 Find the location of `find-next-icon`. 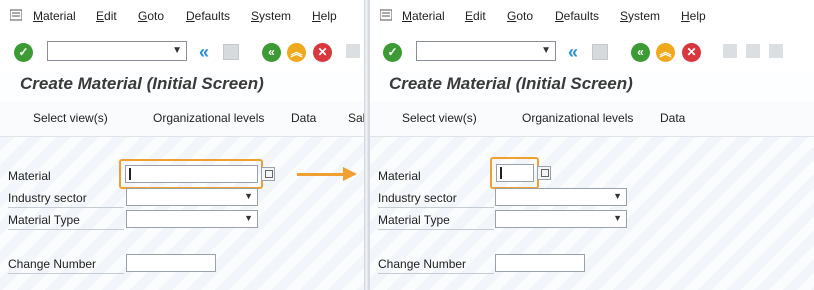

find-next-icon is located at coordinates (776, 51).